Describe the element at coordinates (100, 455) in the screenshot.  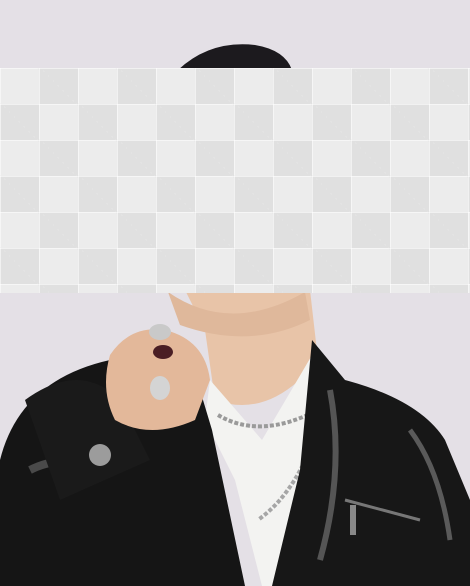
I see `sleeve-snap` at that location.